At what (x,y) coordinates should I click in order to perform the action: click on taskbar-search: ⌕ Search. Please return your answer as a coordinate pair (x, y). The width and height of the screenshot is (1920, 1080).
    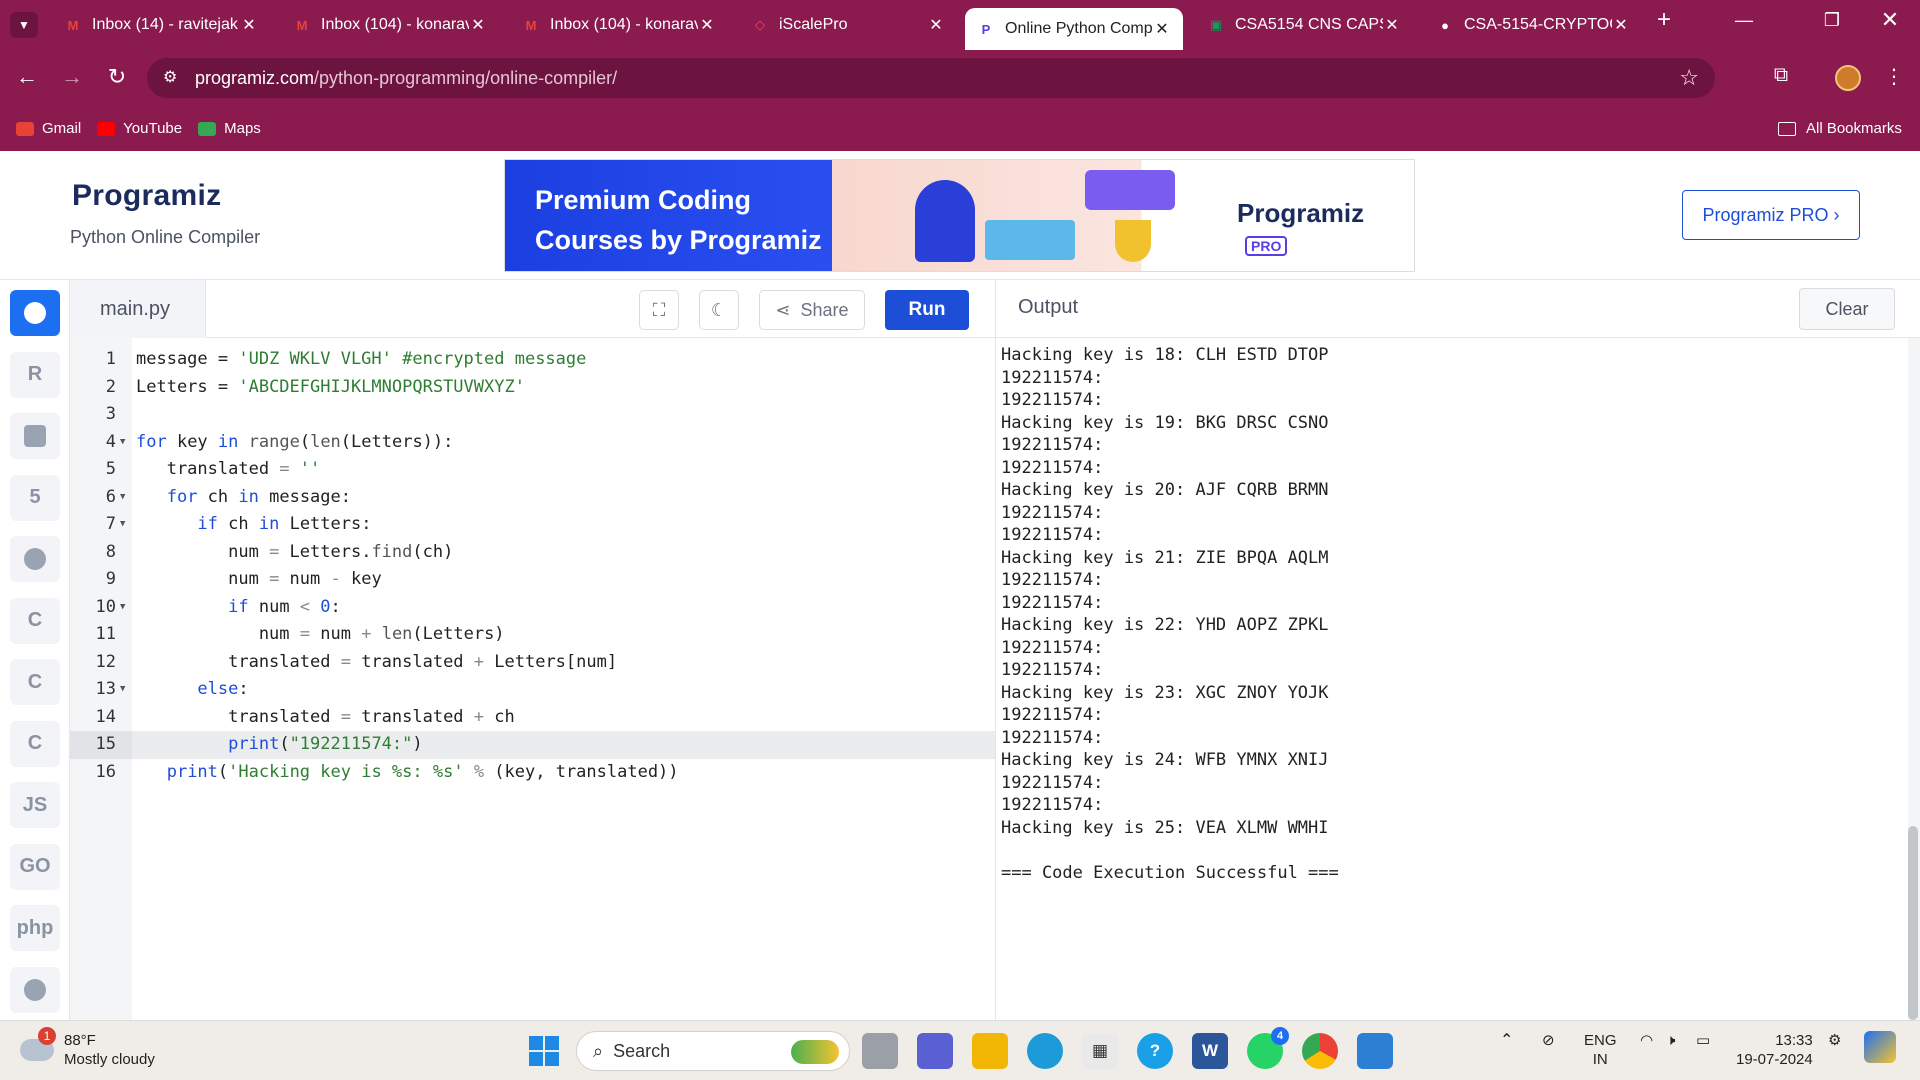
    Looking at the image, I should click on (713, 1051).